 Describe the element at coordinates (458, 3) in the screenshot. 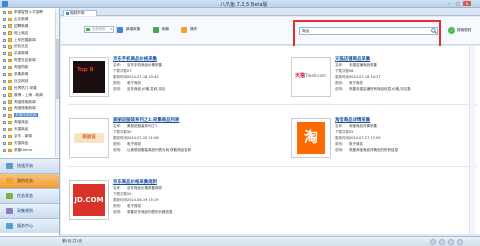

I see `maximize-button: □` at that location.